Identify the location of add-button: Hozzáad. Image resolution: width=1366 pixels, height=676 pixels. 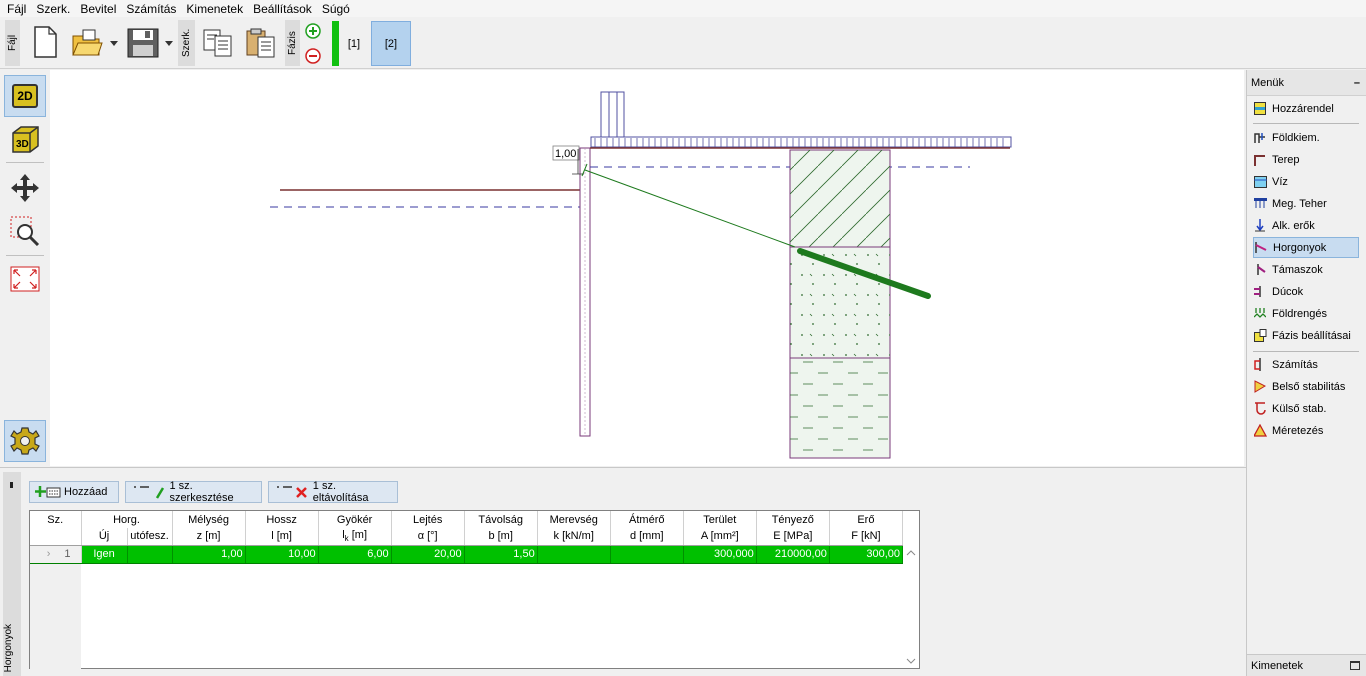
(74, 492).